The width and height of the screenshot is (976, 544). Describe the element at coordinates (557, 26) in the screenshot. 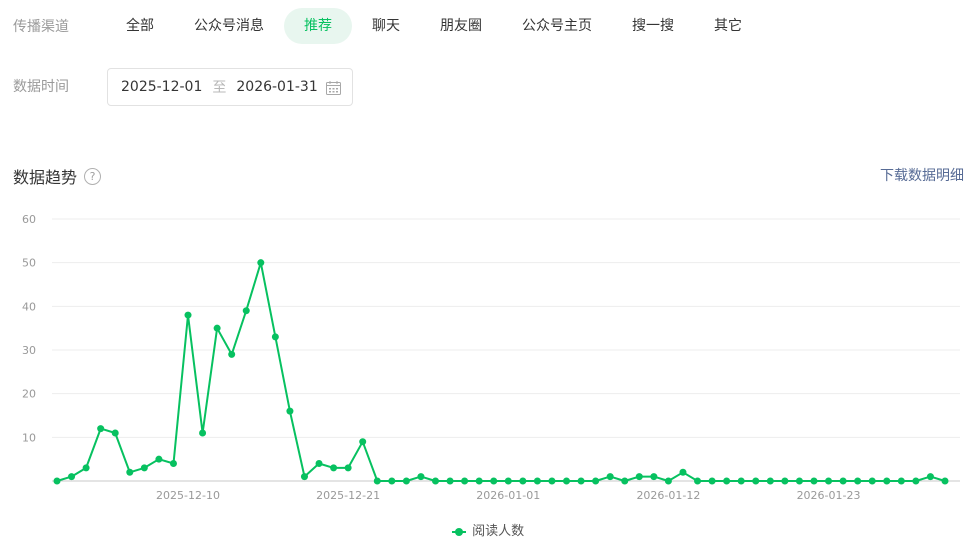

I see `channel-tab-5: 公众号主页` at that location.